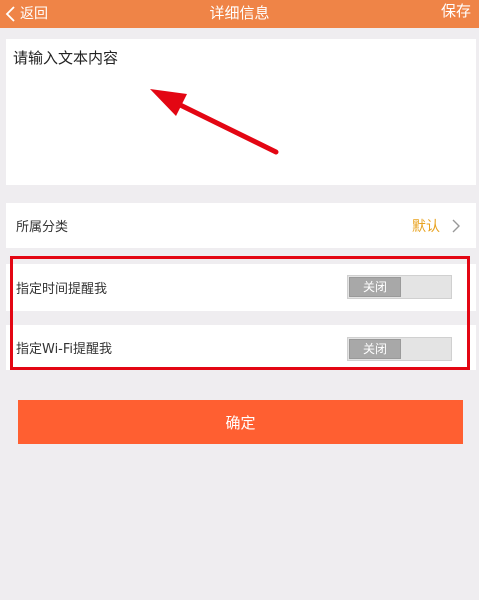  I want to click on chevron-right-icon, so click(456, 226).